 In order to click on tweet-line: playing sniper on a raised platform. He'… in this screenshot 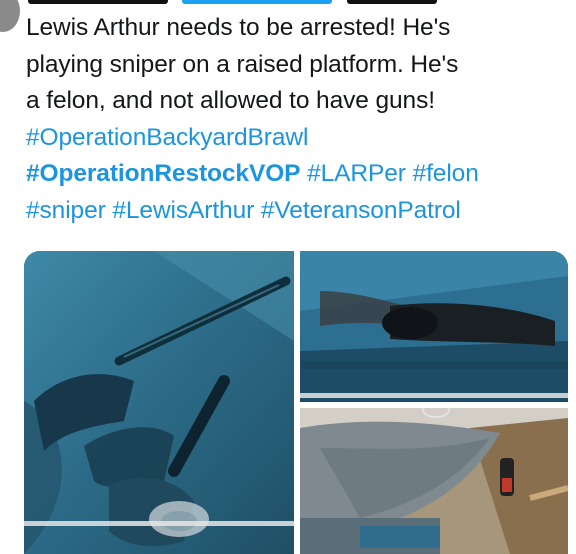, I will do `click(242, 64)`.